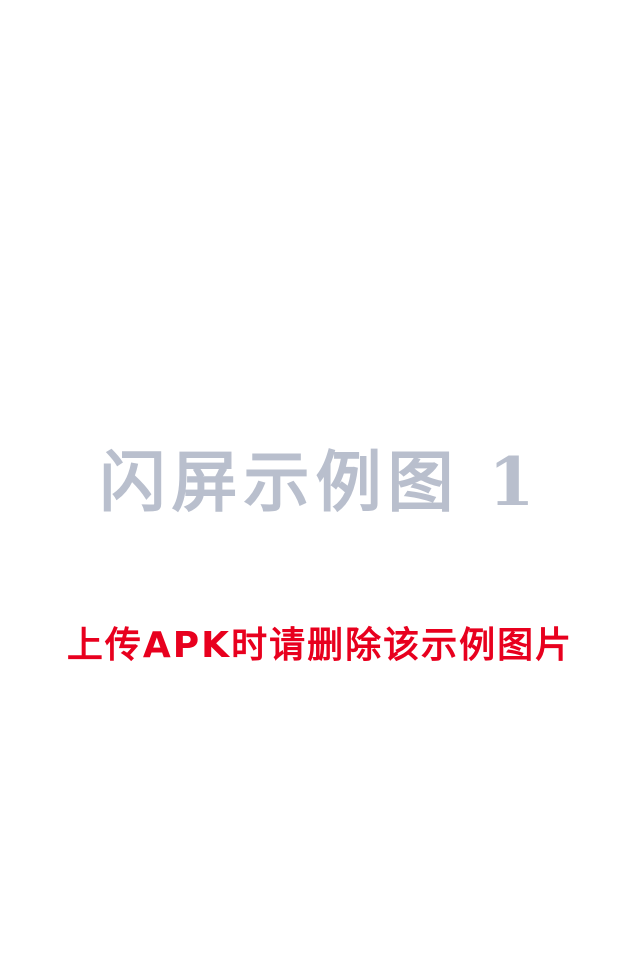  Describe the element at coordinates (320, 645) in the screenshot. I see `upload-notice: 上传APK时请删除该示例图片` at that location.